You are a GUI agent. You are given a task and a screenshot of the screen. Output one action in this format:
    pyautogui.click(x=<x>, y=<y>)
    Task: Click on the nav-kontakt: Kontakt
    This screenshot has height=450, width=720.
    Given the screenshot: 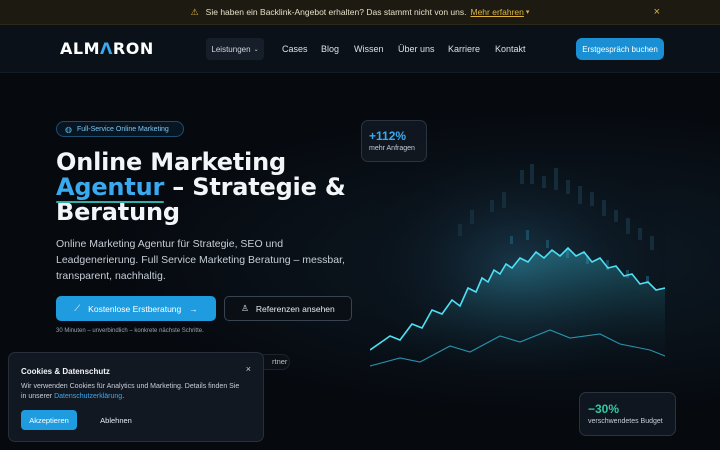 What is the action you would take?
    pyautogui.click(x=510, y=49)
    